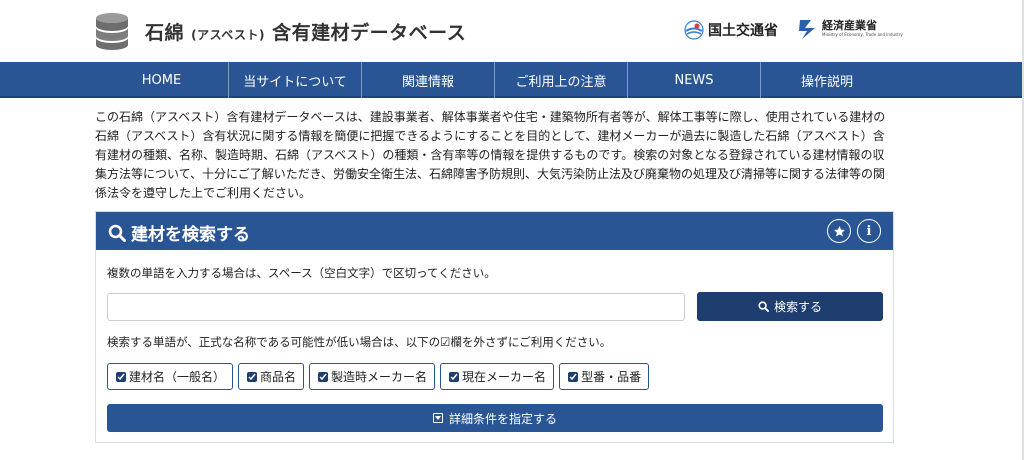  Describe the element at coordinates (301, 273) in the screenshot. I see `search-hint-multiple-words: 複数の単語を入力する場合は、スペース（空白文字）で区切ってください。` at that location.